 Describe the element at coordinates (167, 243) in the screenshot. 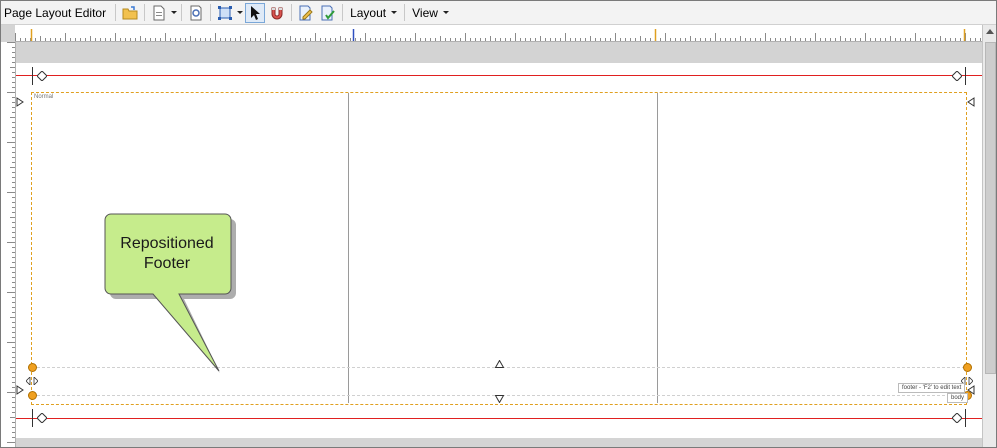

I see `callout-line-1: Repositioned` at that location.